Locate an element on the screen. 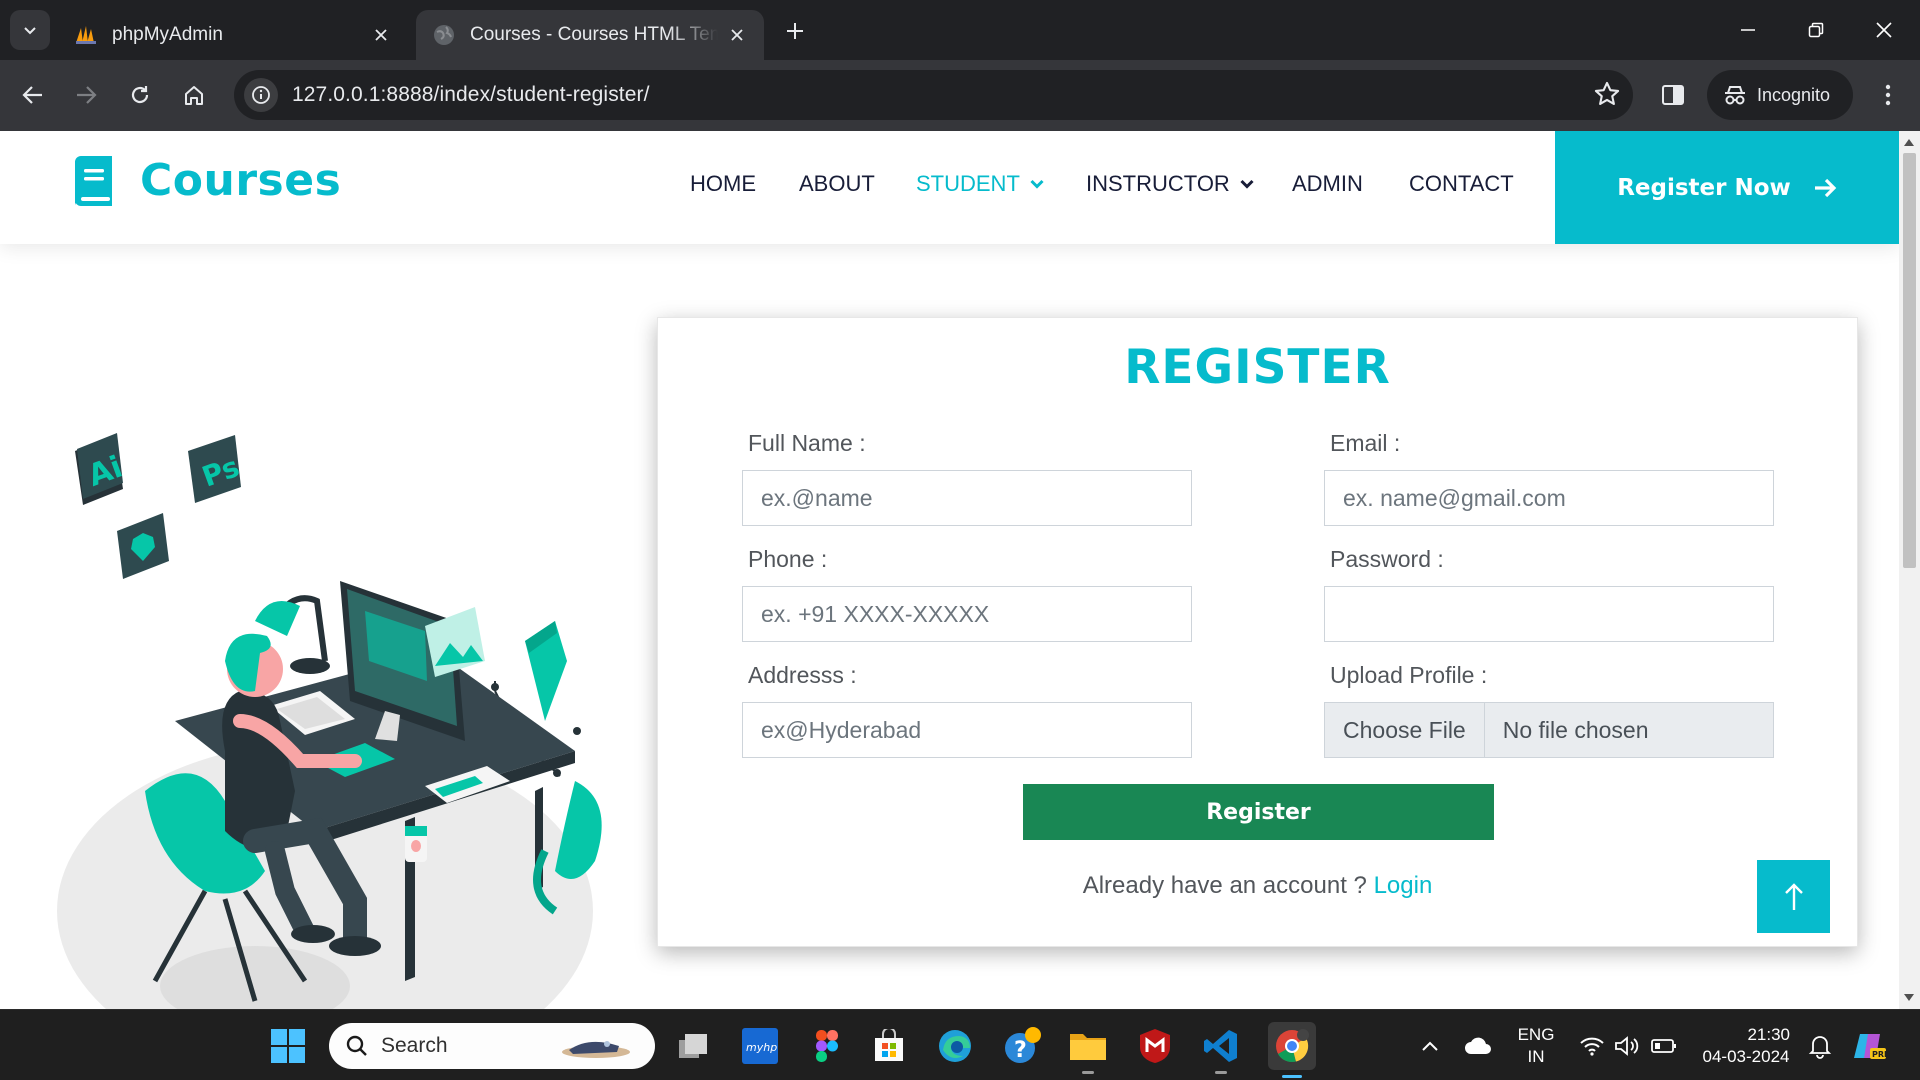  password-input is located at coordinates (1549, 614).